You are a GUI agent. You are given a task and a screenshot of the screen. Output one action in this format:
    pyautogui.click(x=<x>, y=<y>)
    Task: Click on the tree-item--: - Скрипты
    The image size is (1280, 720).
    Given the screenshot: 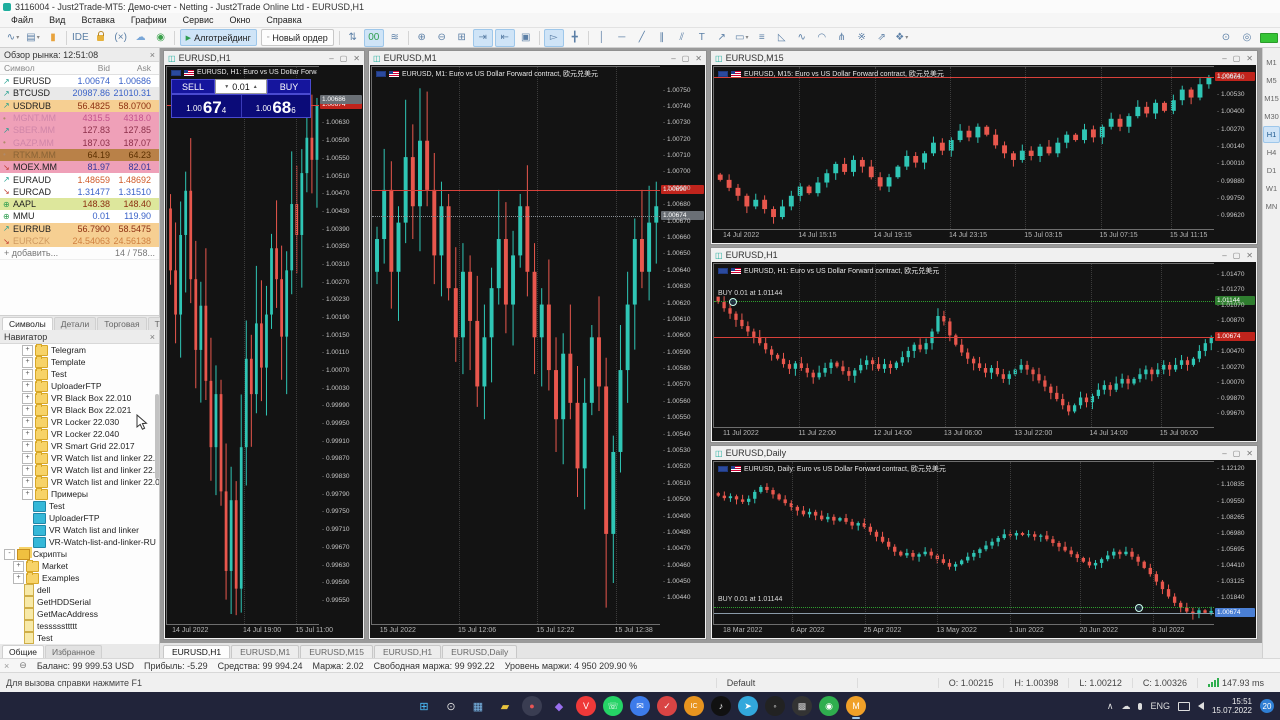 What is the action you would take?
    pyautogui.click(x=79, y=554)
    